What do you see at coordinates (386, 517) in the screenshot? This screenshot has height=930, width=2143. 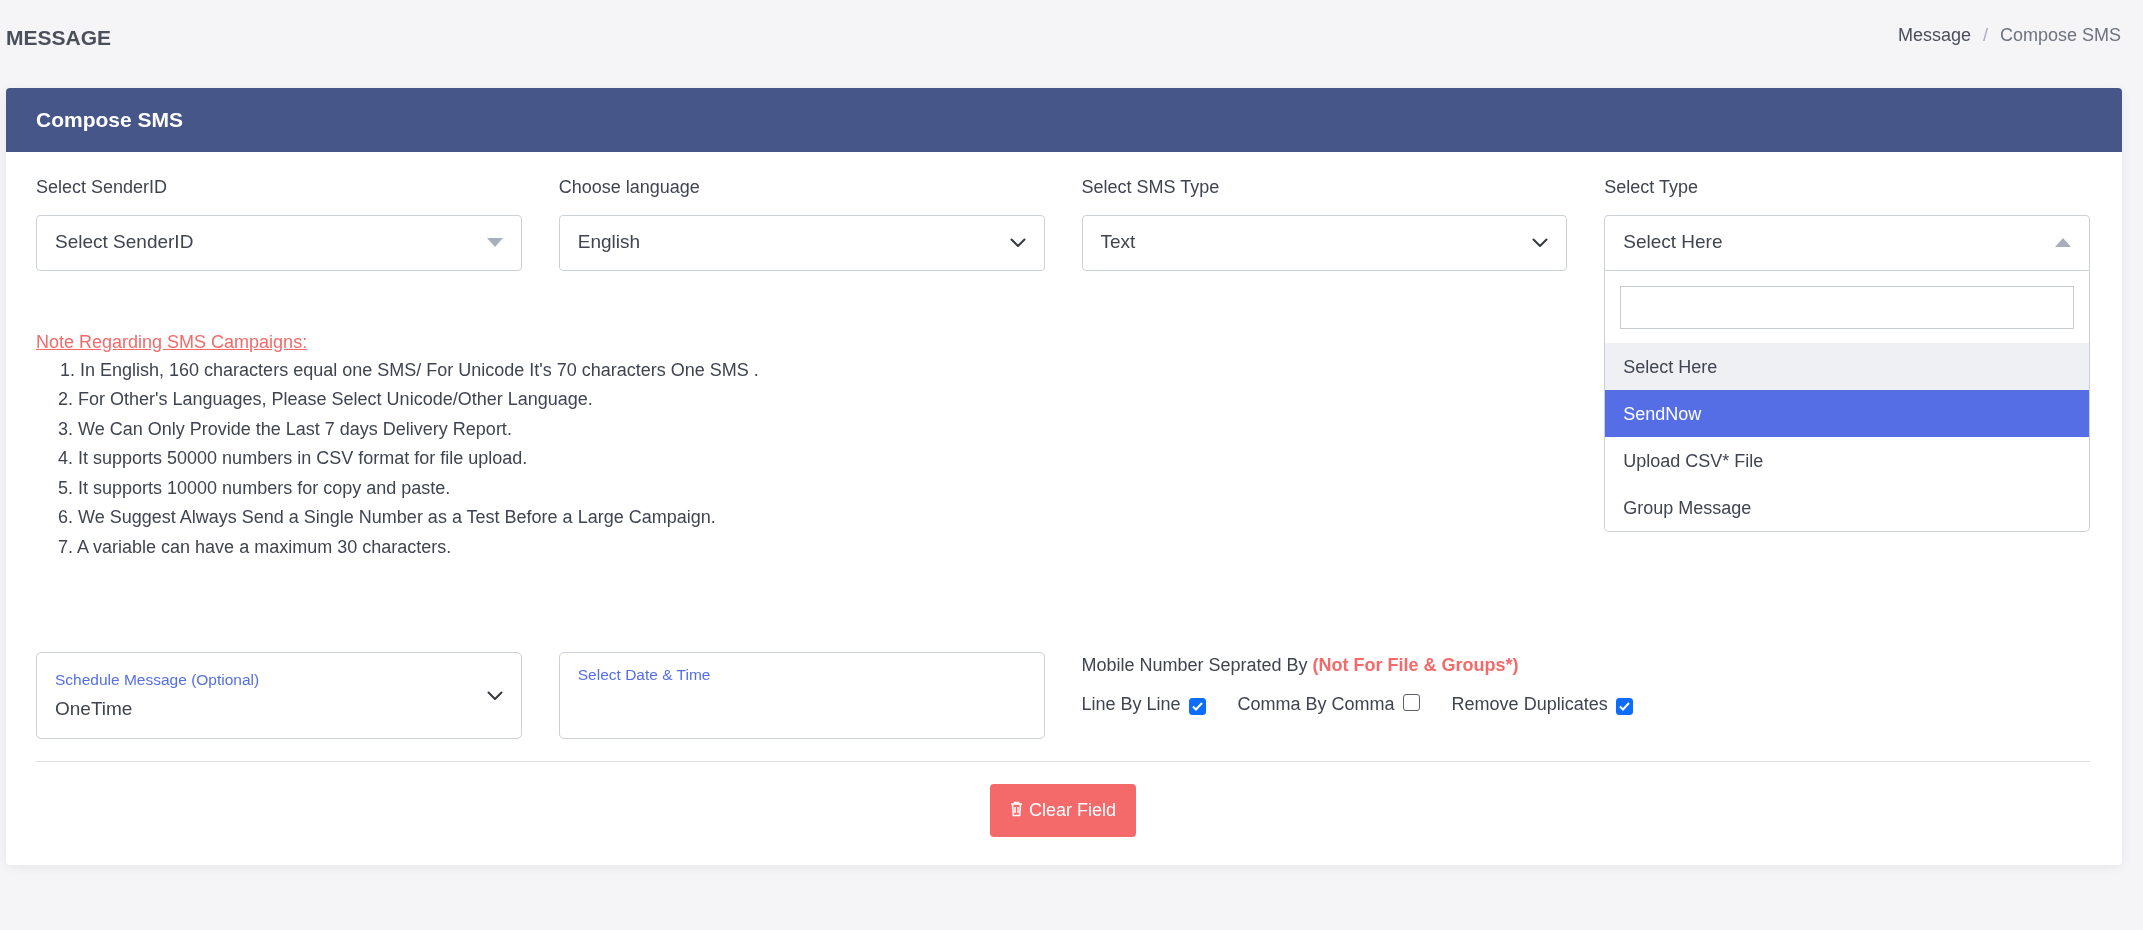 I see `note-item: 6. We Suggest Always Send a Single Number as a Test Before a Large Campaign.` at bounding box center [386, 517].